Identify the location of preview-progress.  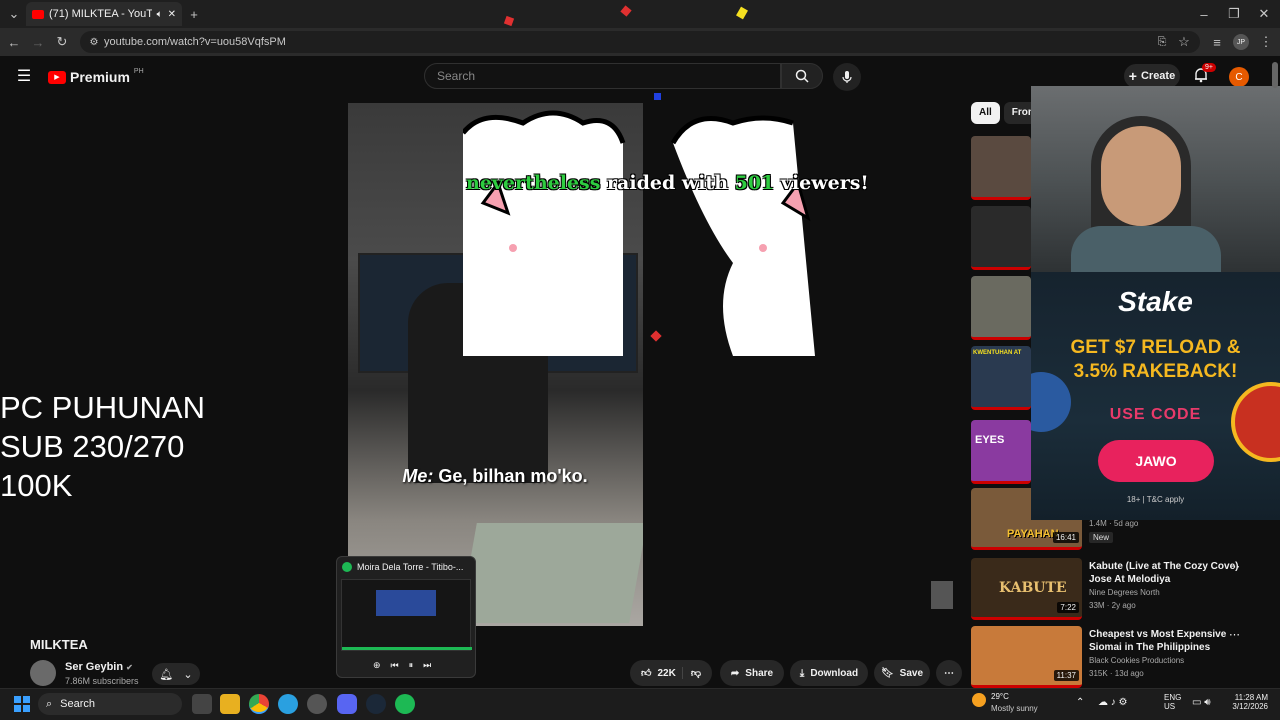
(407, 648).